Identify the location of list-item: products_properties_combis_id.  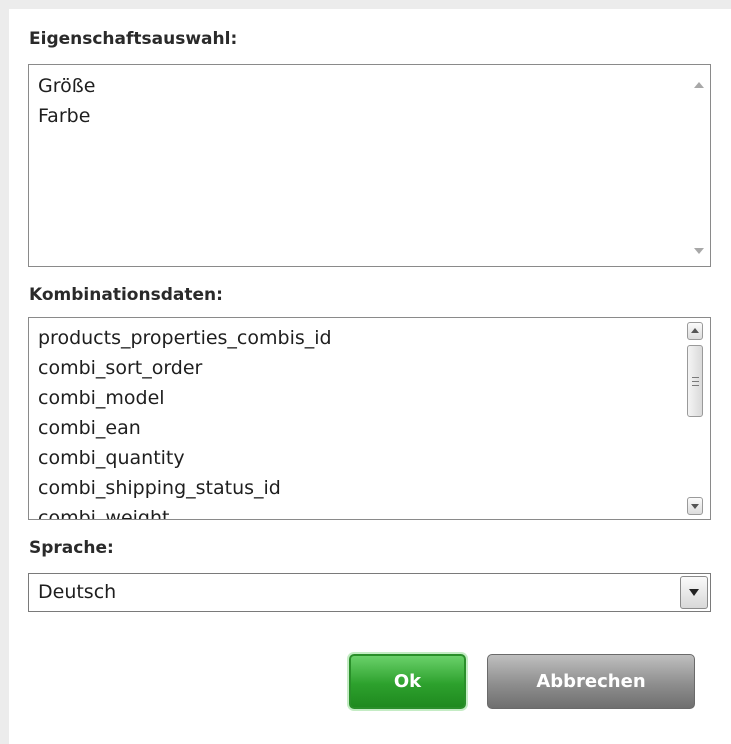
(185, 338).